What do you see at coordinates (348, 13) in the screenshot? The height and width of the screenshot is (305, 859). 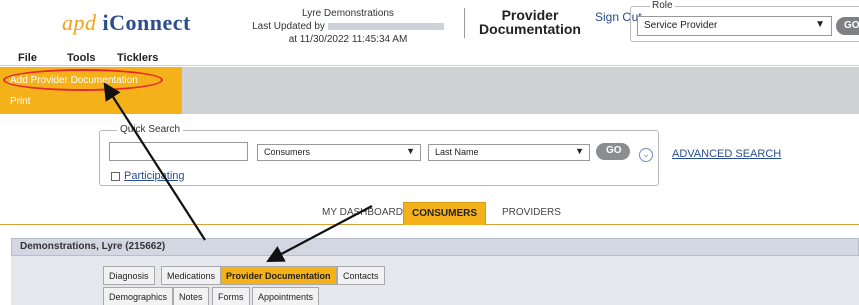 I see `user-name: Lyre Demonstrations` at bounding box center [348, 13].